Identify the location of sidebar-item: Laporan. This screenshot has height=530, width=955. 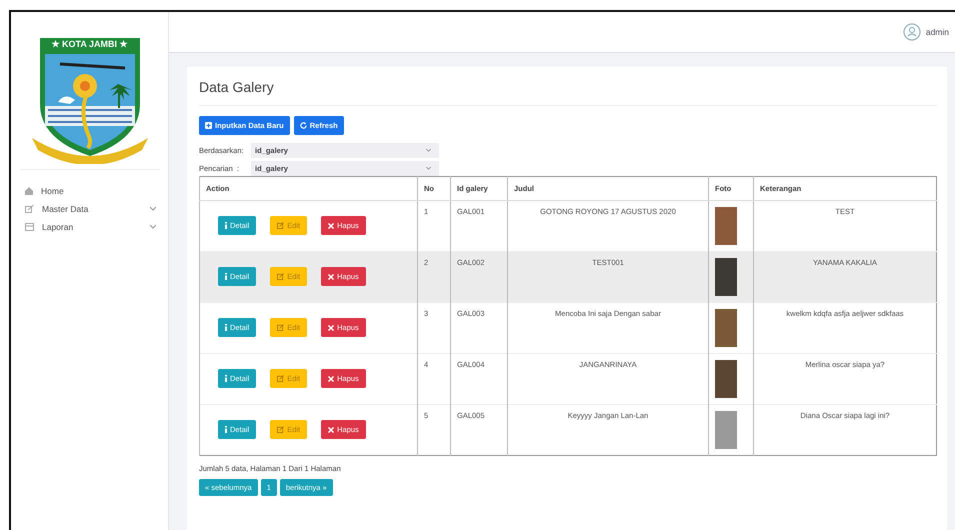
(89, 227).